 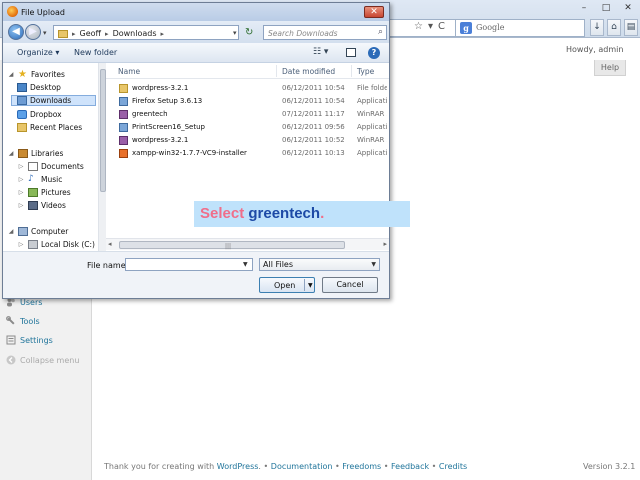 I want to click on file-name: greentech, so click(x=150, y=114).